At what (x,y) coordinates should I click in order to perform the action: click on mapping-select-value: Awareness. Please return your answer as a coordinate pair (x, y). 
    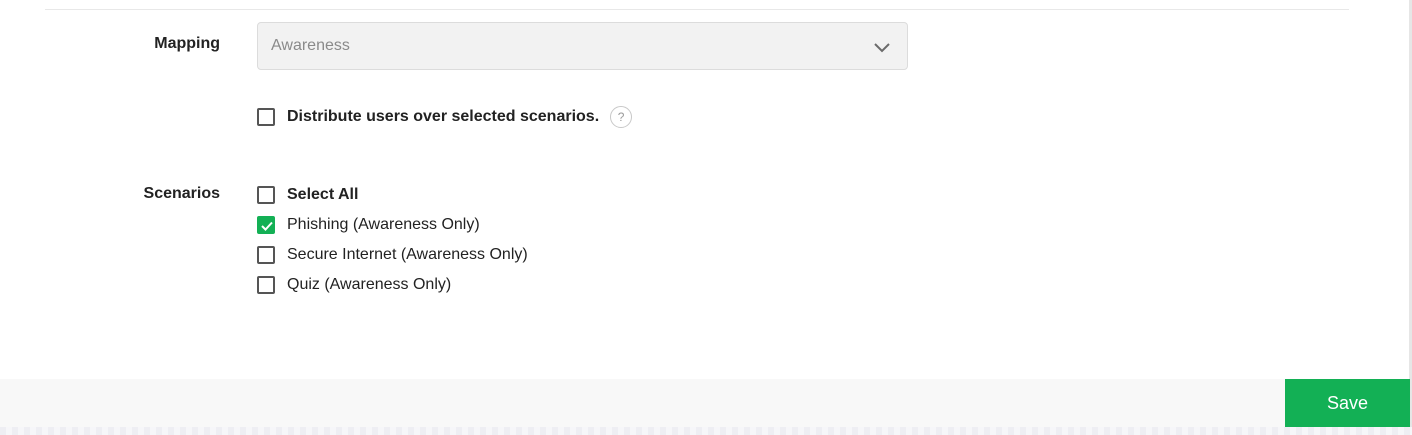
    Looking at the image, I should click on (310, 45).